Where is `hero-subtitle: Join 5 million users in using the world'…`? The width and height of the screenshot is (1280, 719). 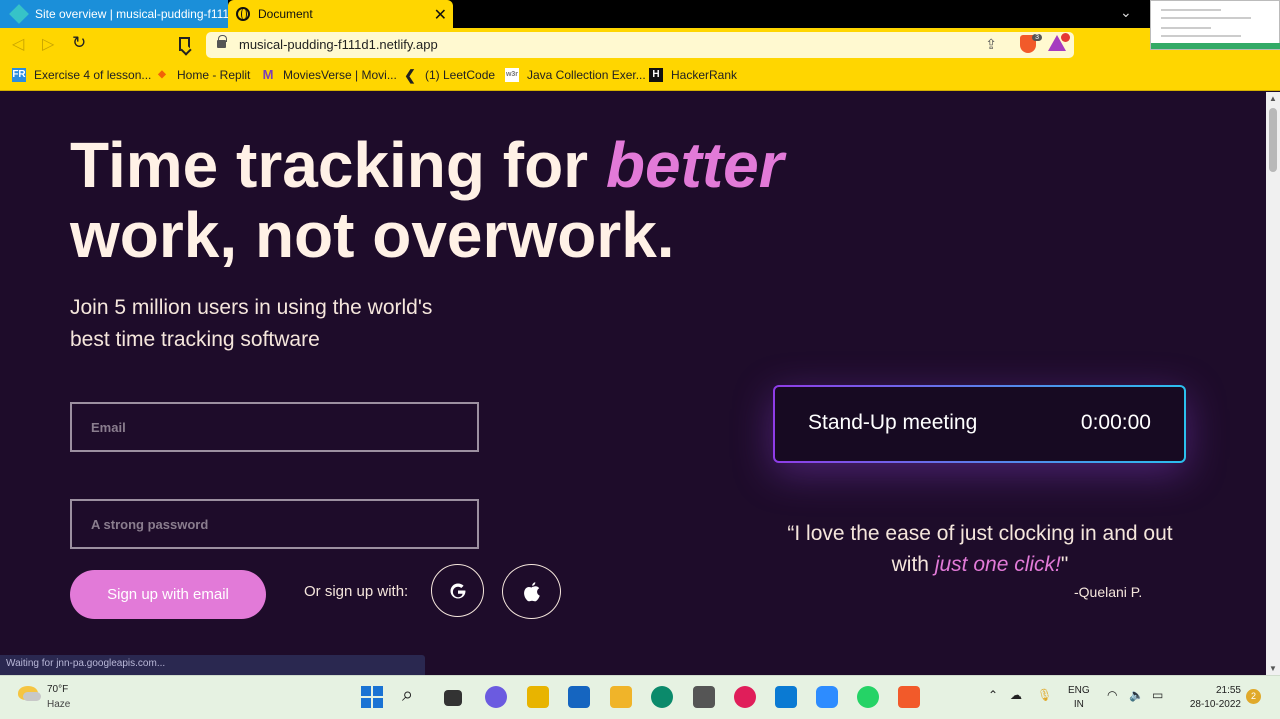 hero-subtitle: Join 5 million users in using the world'… is located at coordinates (251, 323).